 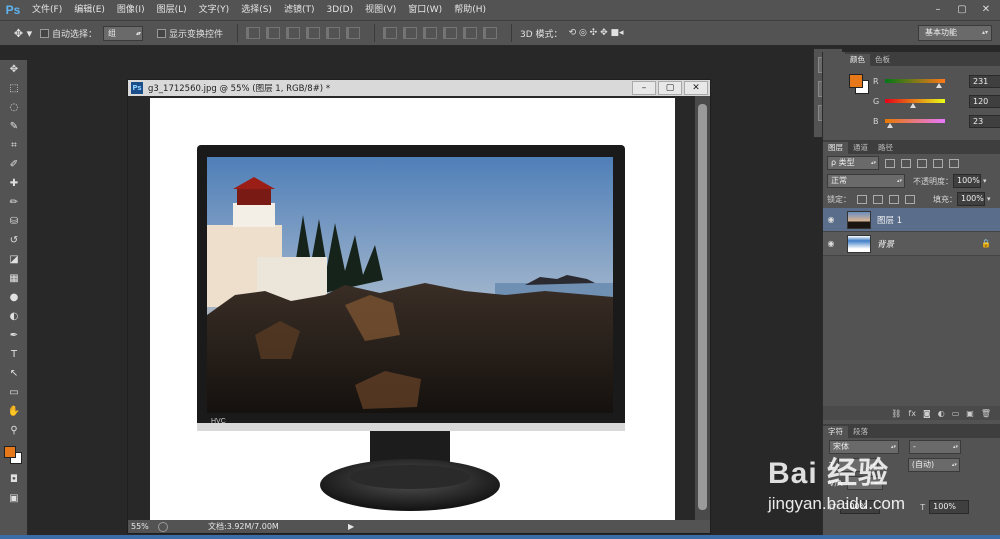 I want to click on menu-edit: 编辑(E), so click(x=89, y=10).